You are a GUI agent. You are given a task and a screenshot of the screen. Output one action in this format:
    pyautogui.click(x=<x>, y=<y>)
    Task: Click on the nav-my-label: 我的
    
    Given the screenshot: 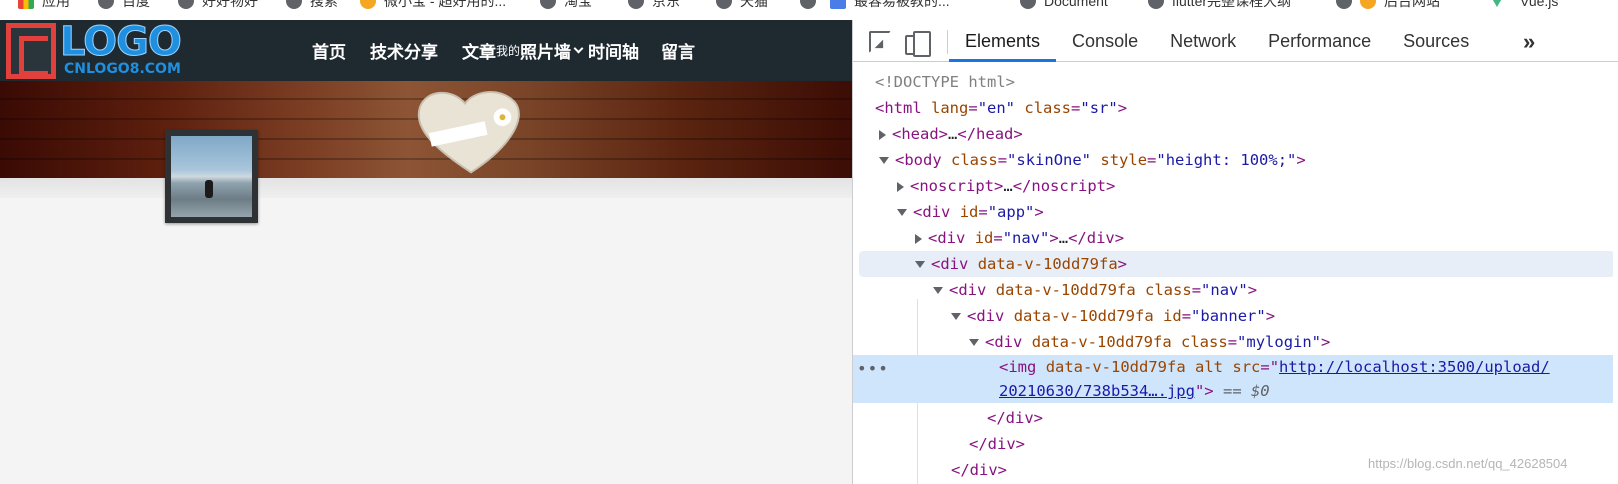 What is the action you would take?
    pyautogui.click(x=508, y=51)
    